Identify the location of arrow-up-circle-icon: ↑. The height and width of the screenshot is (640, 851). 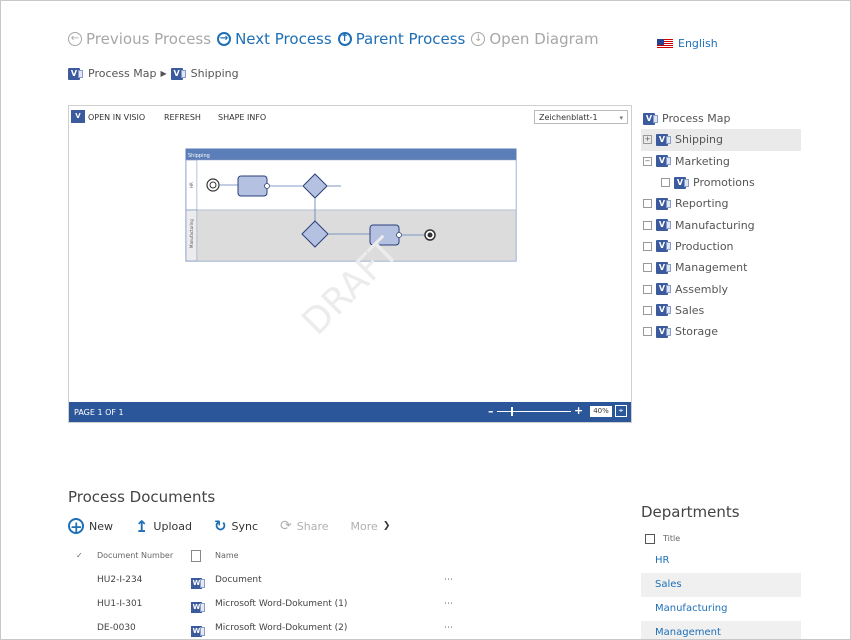
(344, 39).